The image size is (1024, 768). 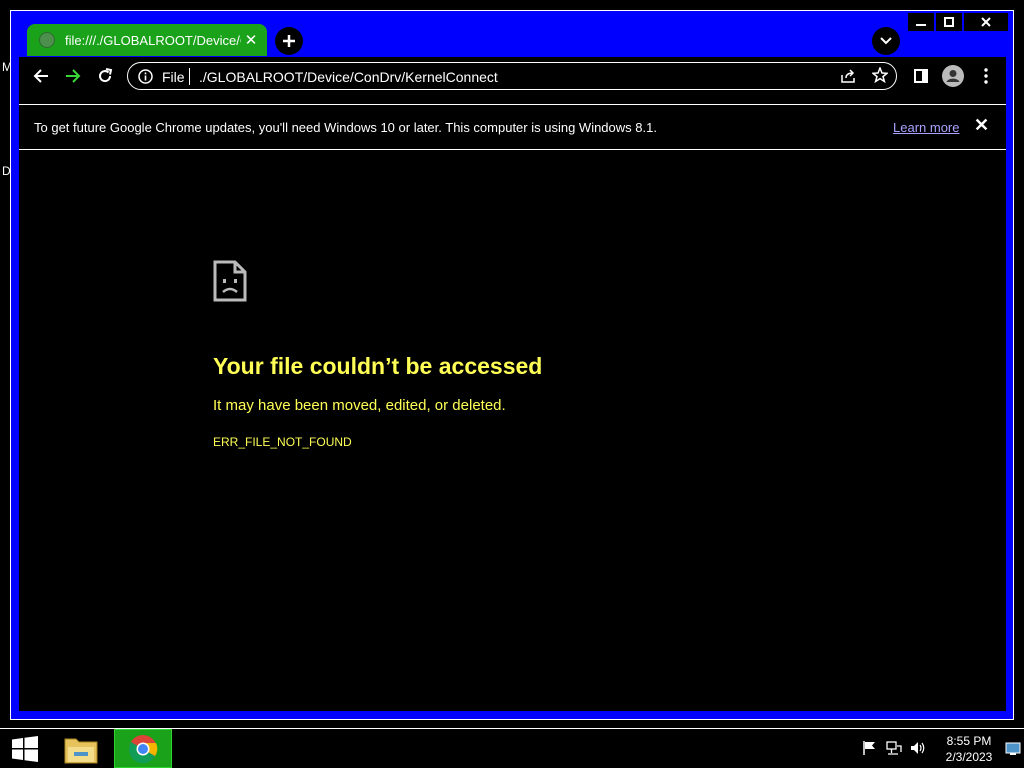 I want to click on minimize-button, so click(x=921, y=22).